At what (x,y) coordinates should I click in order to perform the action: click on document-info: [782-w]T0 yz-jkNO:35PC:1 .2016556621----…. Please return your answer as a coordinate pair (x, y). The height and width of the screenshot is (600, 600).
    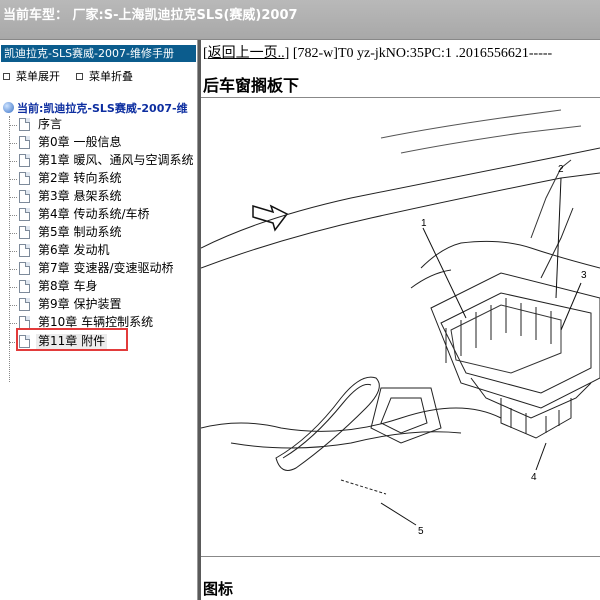
    Looking at the image, I should click on (421, 53).